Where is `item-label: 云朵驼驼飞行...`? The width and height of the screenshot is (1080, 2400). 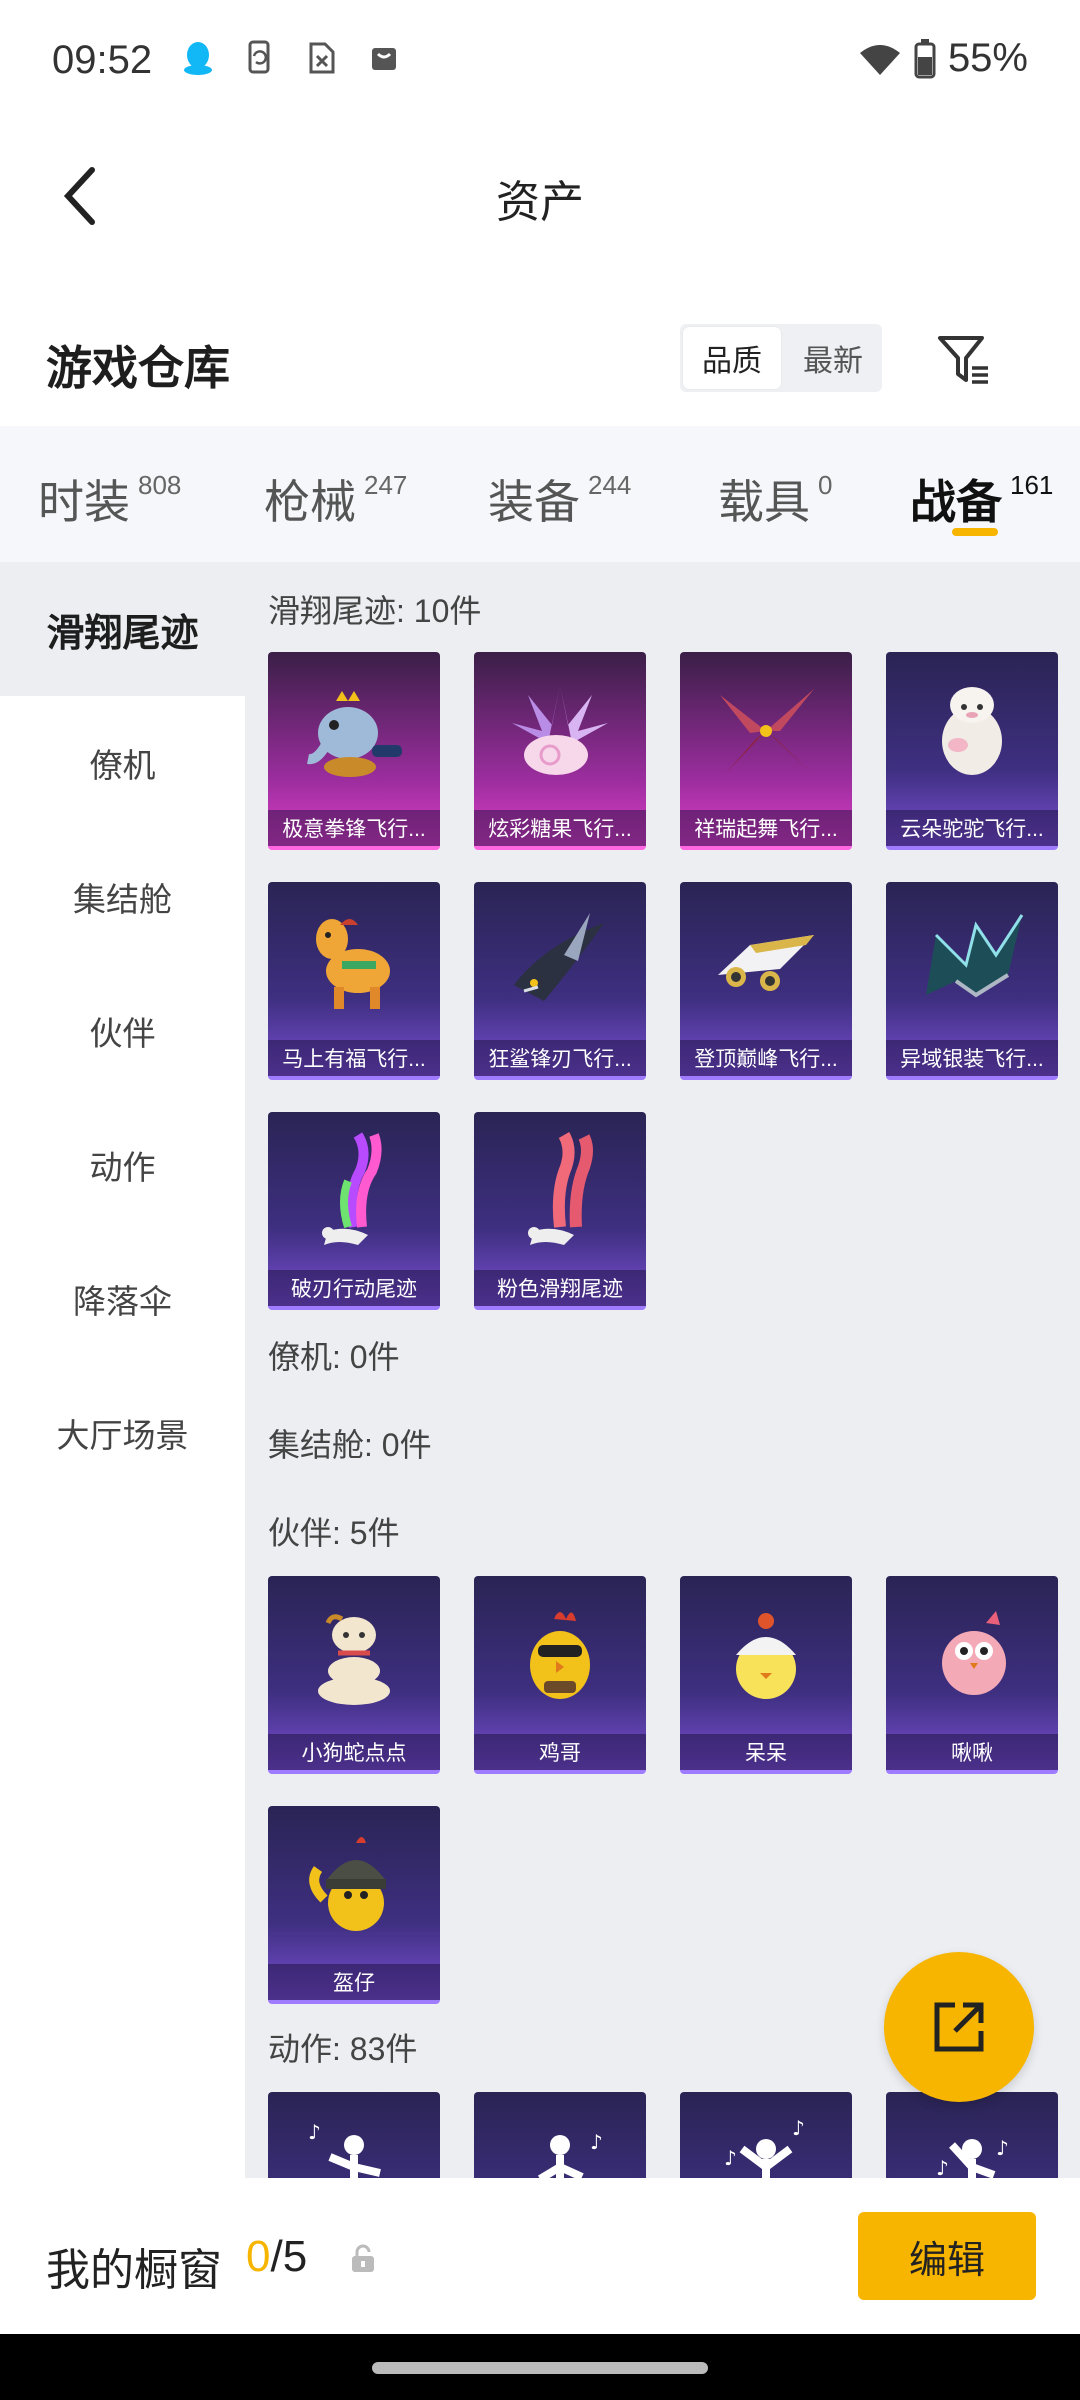
item-label: 云朵驼驼飞行... is located at coordinates (972, 828).